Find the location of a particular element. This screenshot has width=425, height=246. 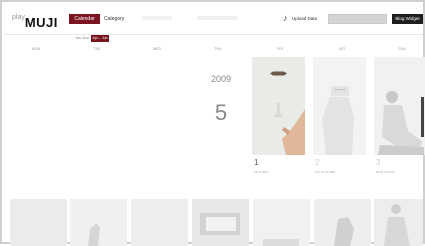

year-label: 2009 is located at coordinates (221, 79).